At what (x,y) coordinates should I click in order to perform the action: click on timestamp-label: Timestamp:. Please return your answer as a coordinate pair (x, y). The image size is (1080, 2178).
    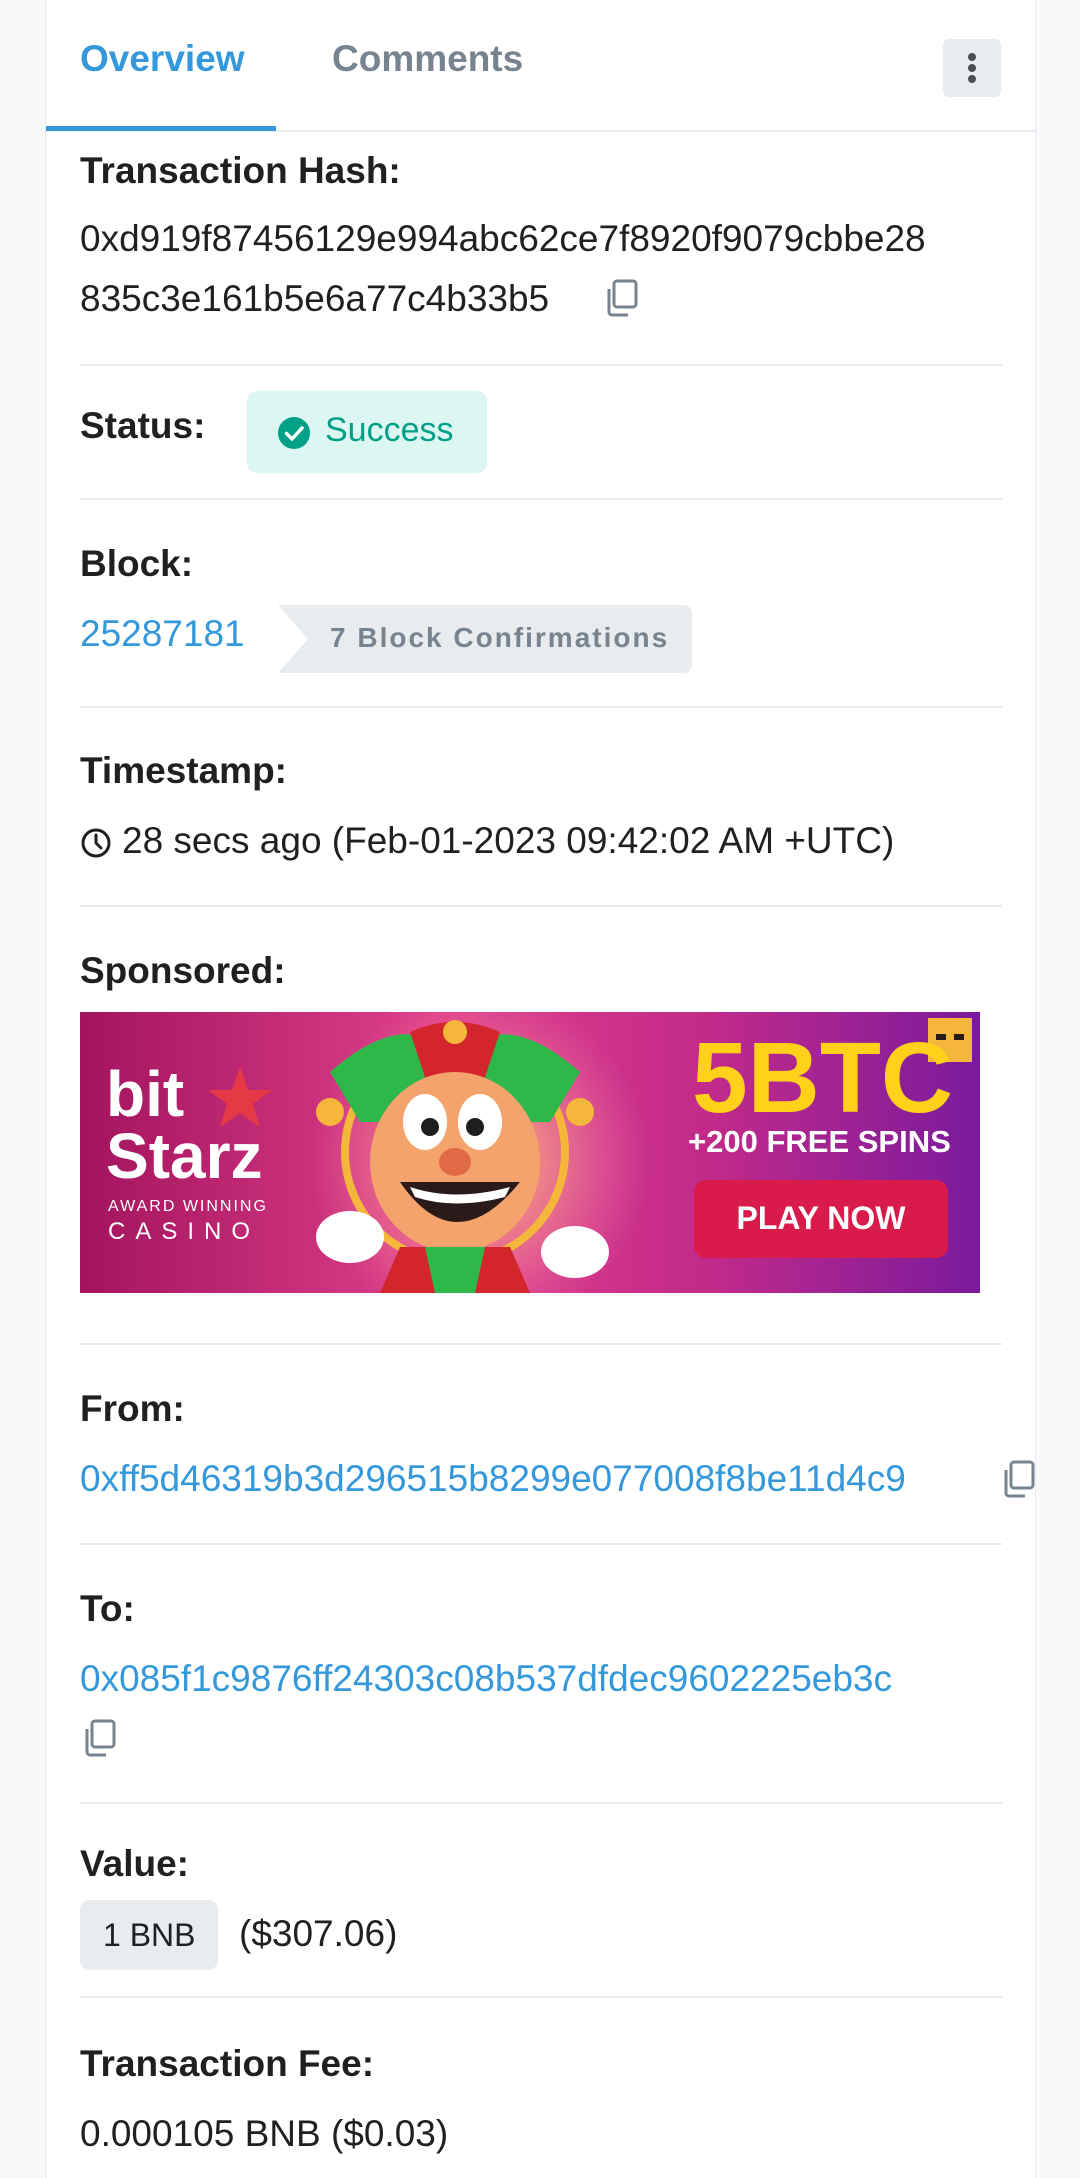
    Looking at the image, I should click on (183, 770).